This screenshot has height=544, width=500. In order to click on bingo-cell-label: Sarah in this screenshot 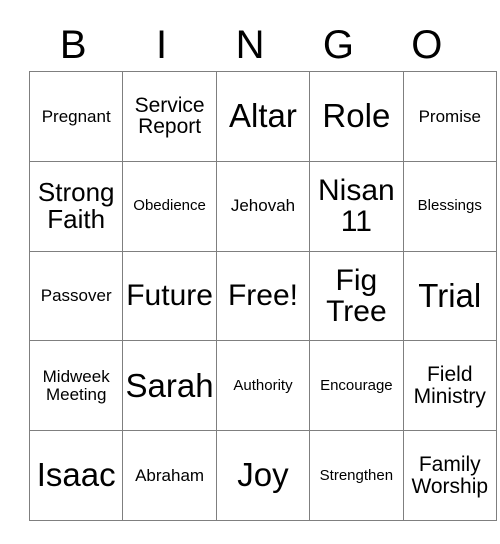, I will do `click(169, 385)`.